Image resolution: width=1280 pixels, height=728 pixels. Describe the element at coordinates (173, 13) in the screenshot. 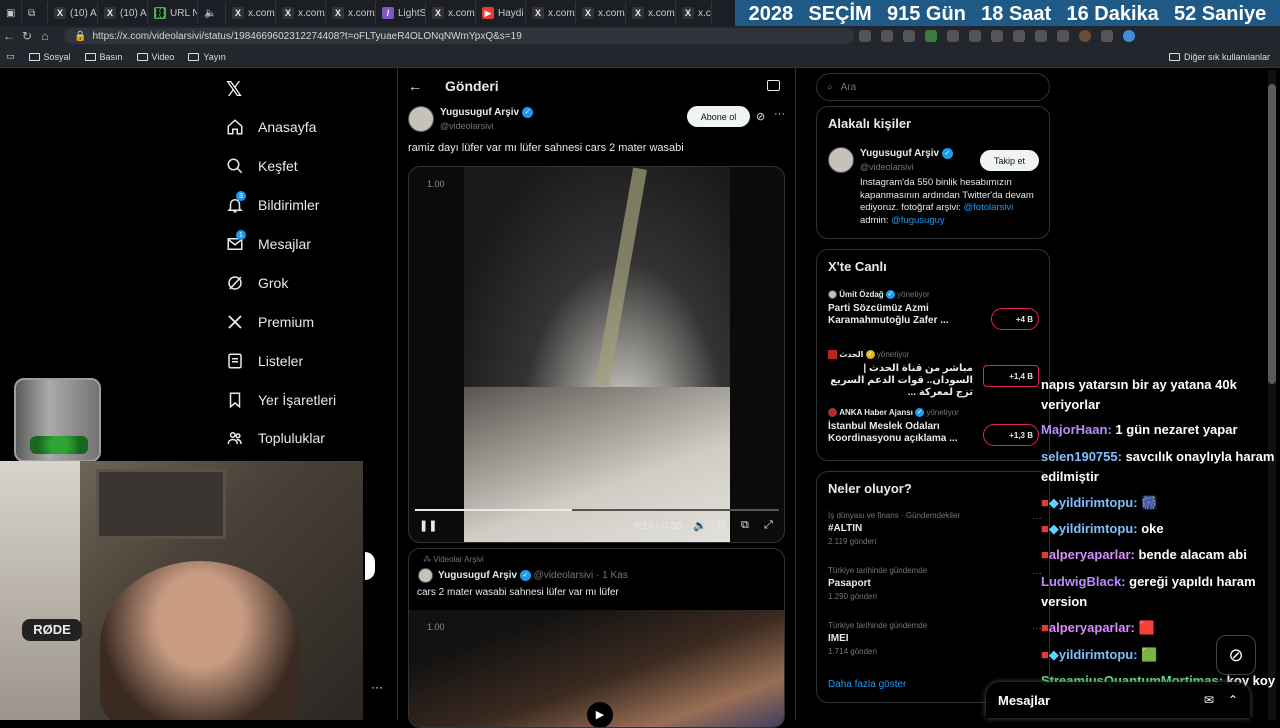

I see `browser-tab: ⛓URL Ni` at that location.